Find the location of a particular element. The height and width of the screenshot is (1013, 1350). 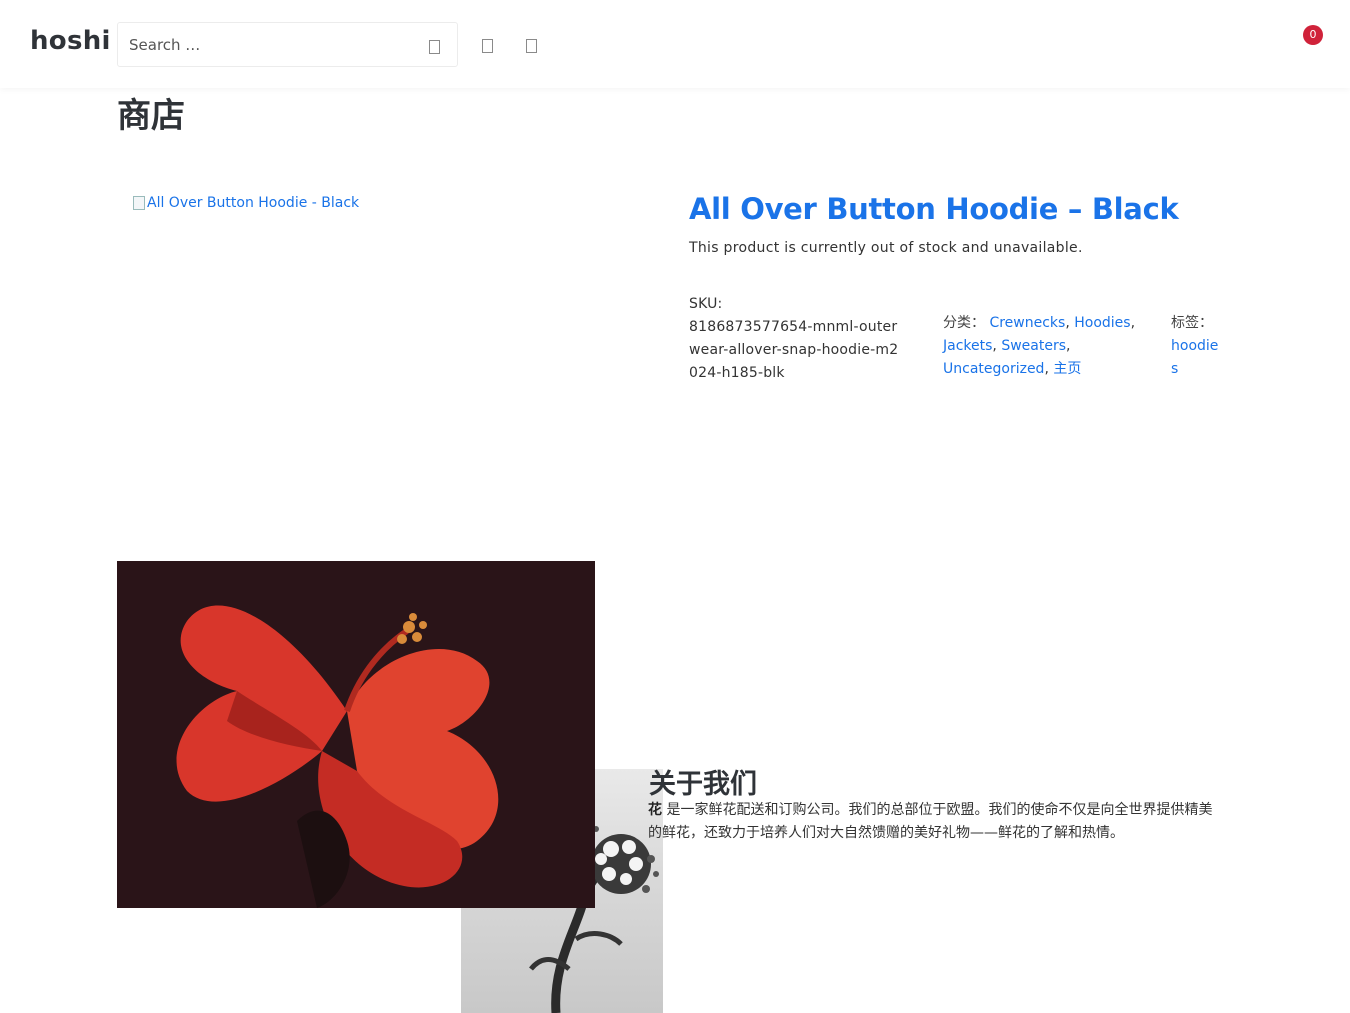

about-brand-word: 花 is located at coordinates (655, 810).